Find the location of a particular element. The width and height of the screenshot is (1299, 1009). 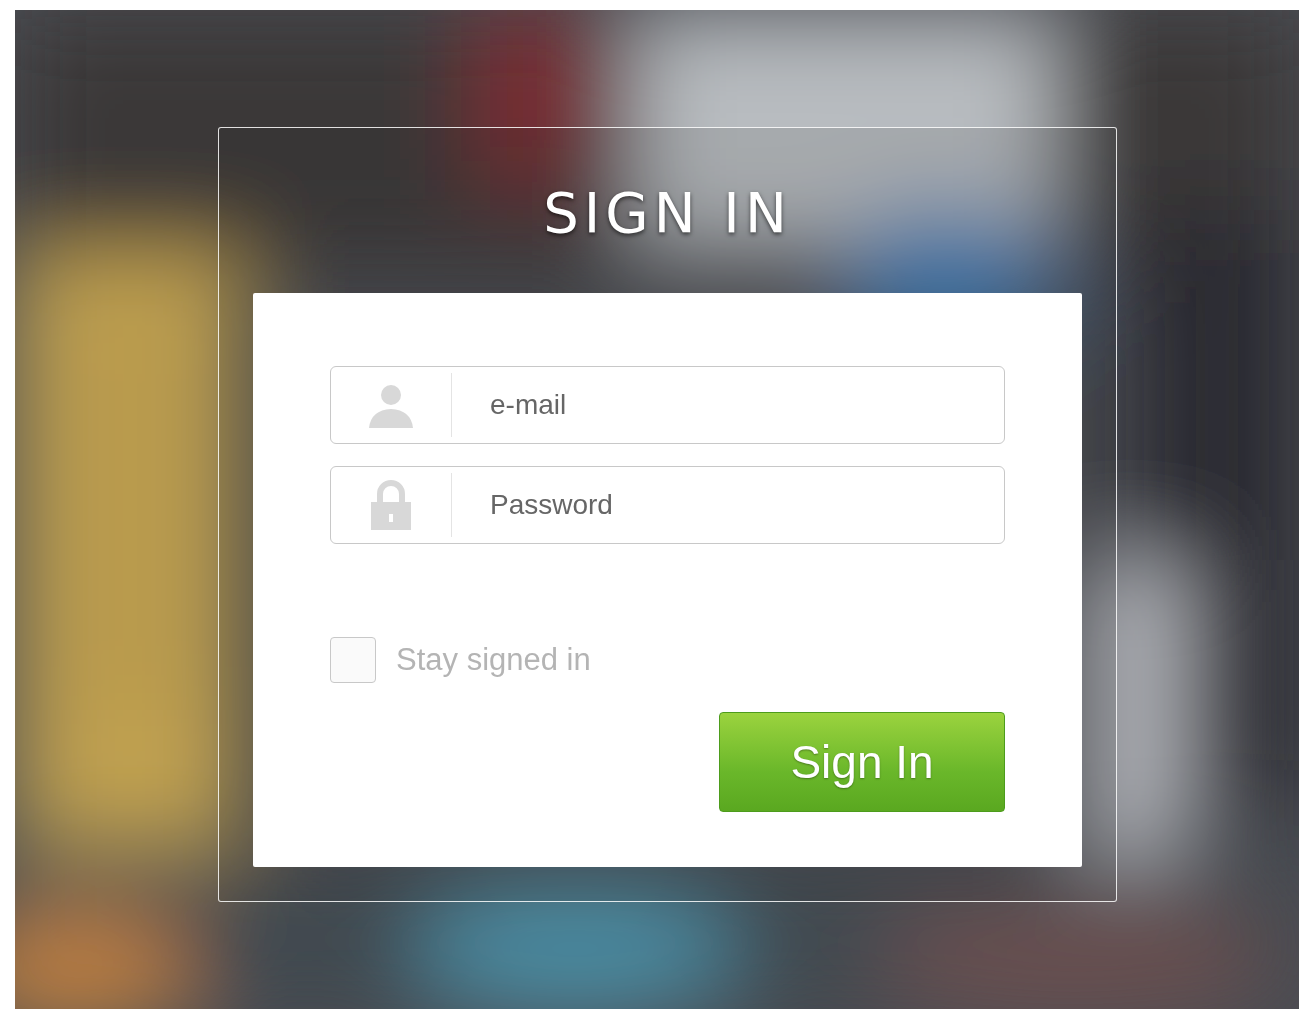

password-input: Password is located at coordinates (728, 505).